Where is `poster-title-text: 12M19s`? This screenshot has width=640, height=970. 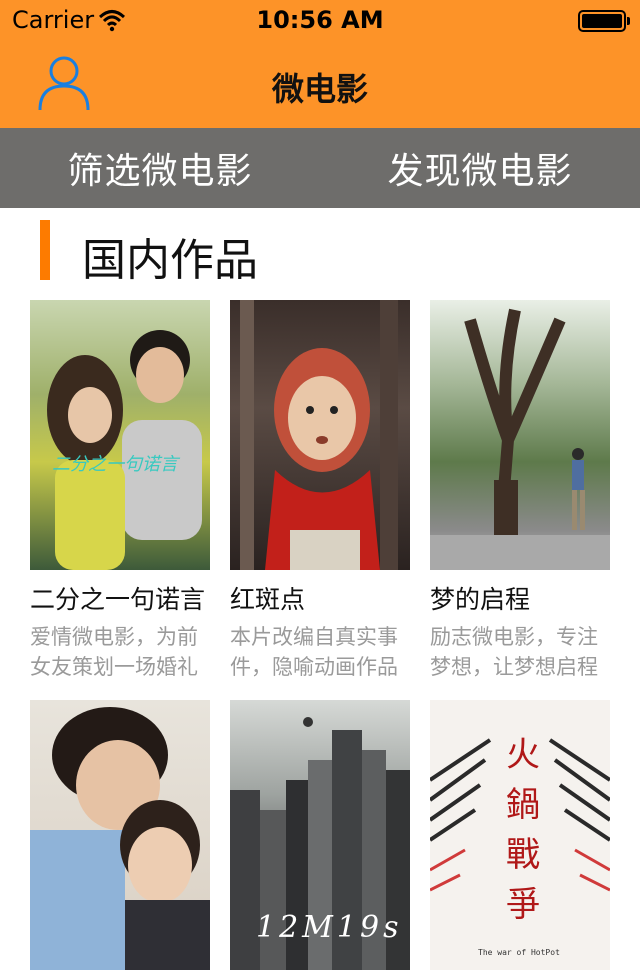
poster-title-text: 12M19s is located at coordinates (329, 927).